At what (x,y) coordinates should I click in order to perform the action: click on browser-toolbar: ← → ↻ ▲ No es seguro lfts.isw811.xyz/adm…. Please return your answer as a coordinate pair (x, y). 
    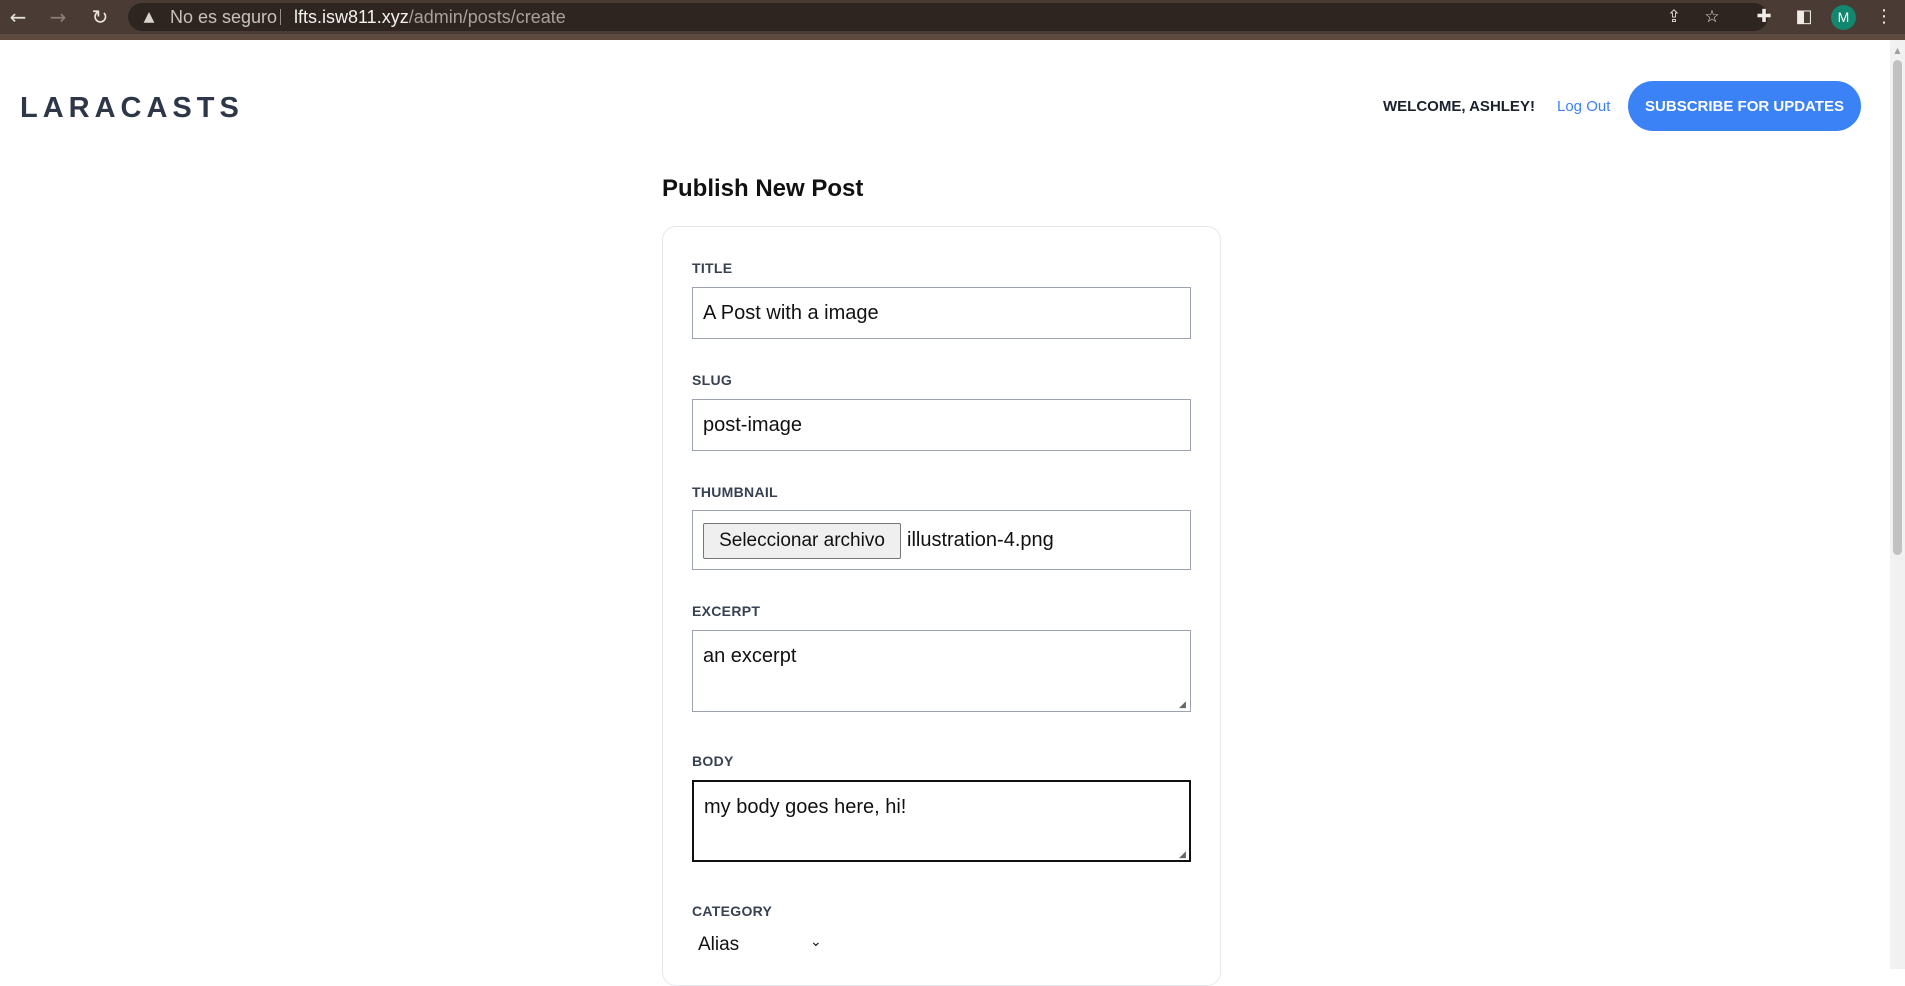
    Looking at the image, I should click on (952, 17).